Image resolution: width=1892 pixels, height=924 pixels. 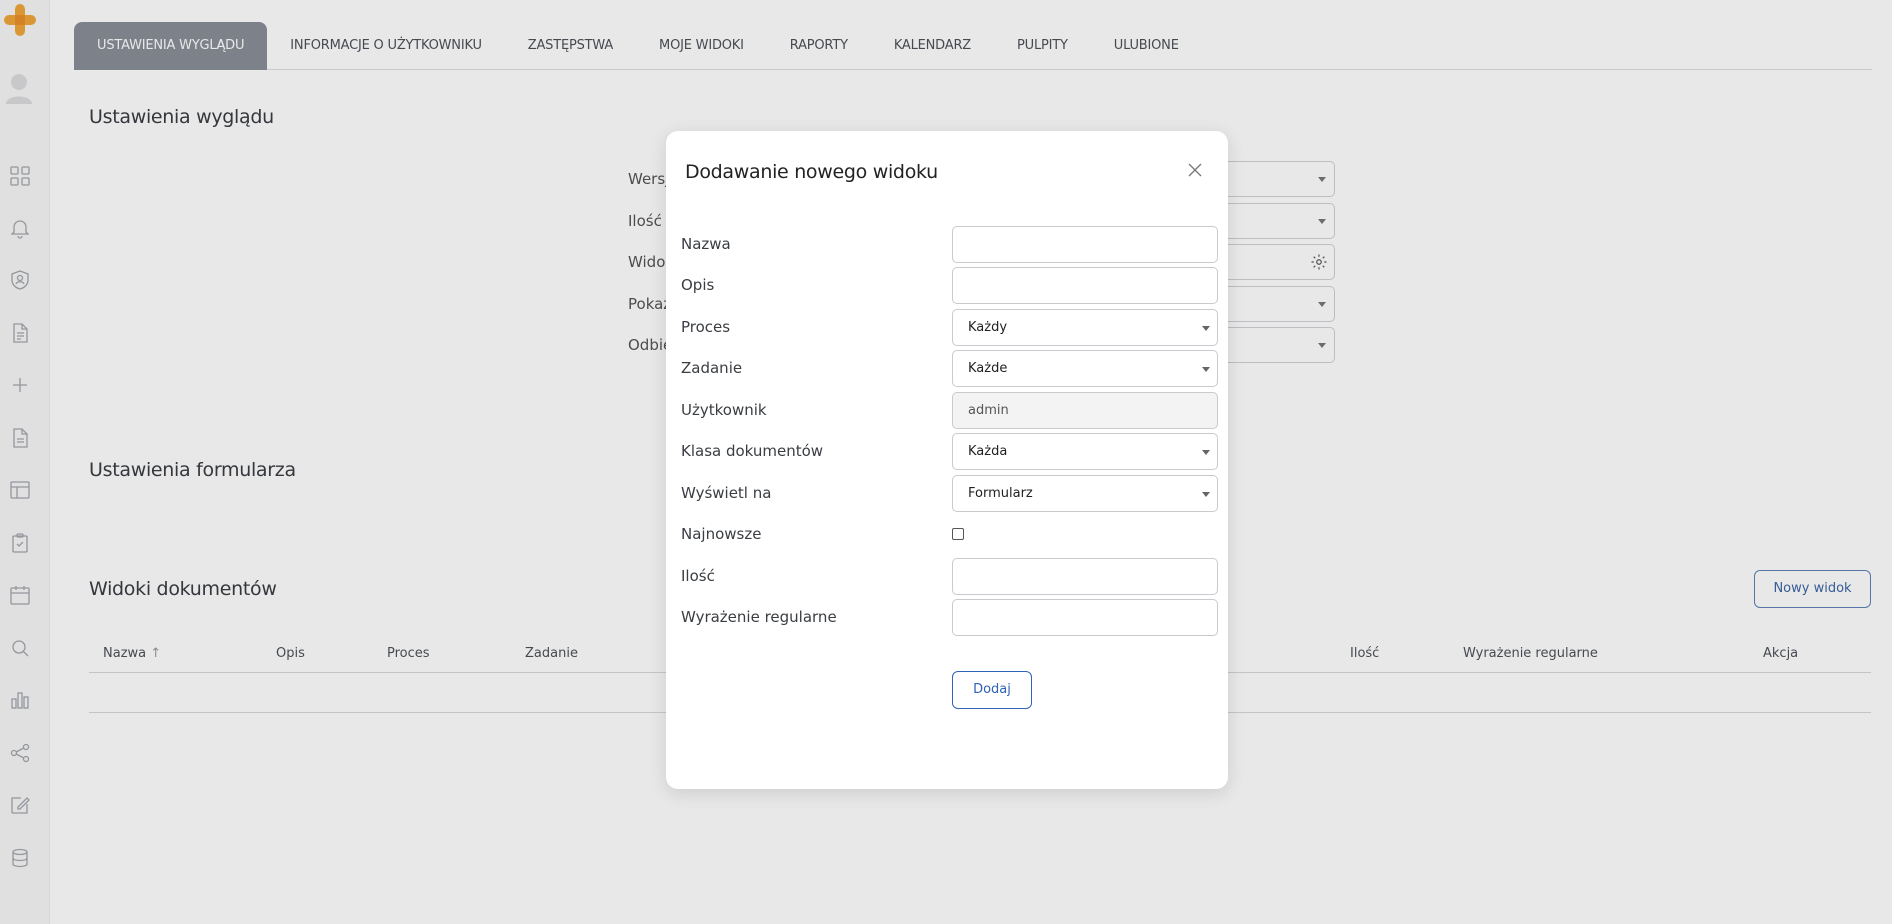 I want to click on user-field: admin, so click(x=1085, y=410).